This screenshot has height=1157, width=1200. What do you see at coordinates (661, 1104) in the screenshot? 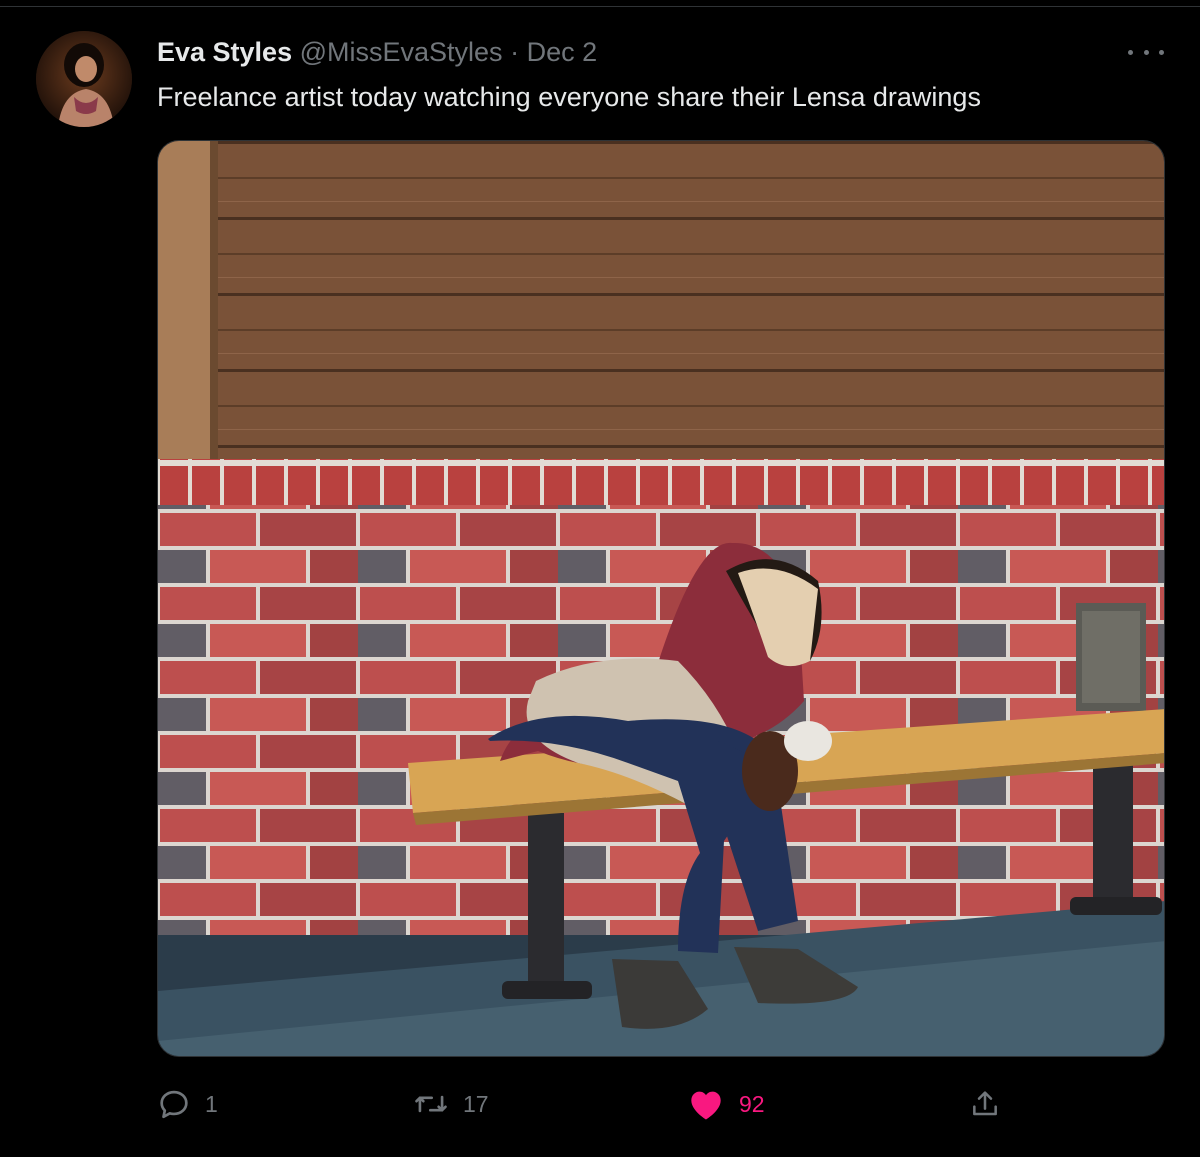
I see `tweet-actions: 1 17 92` at bounding box center [661, 1104].